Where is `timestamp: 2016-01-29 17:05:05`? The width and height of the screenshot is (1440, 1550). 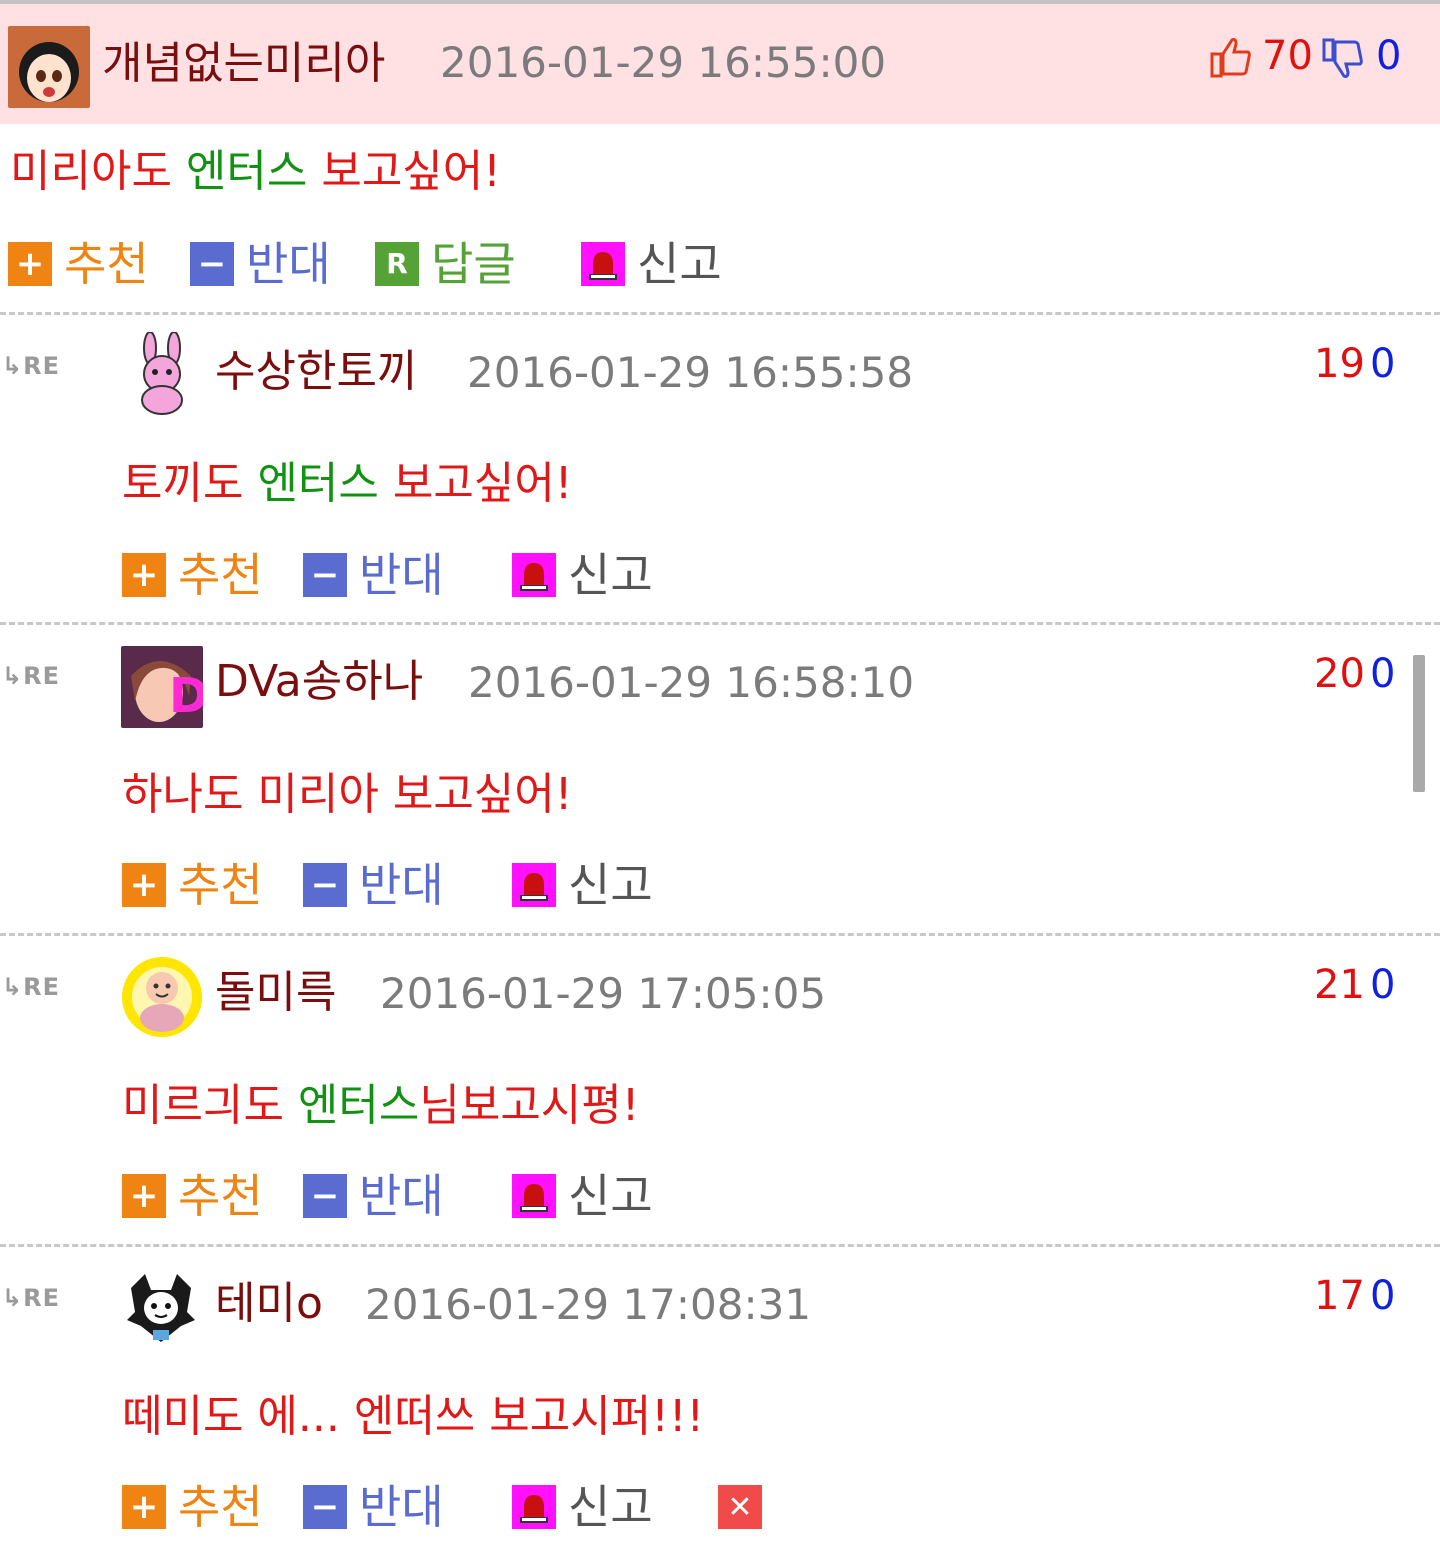
timestamp: 2016-01-29 17:05:05 is located at coordinates (603, 993).